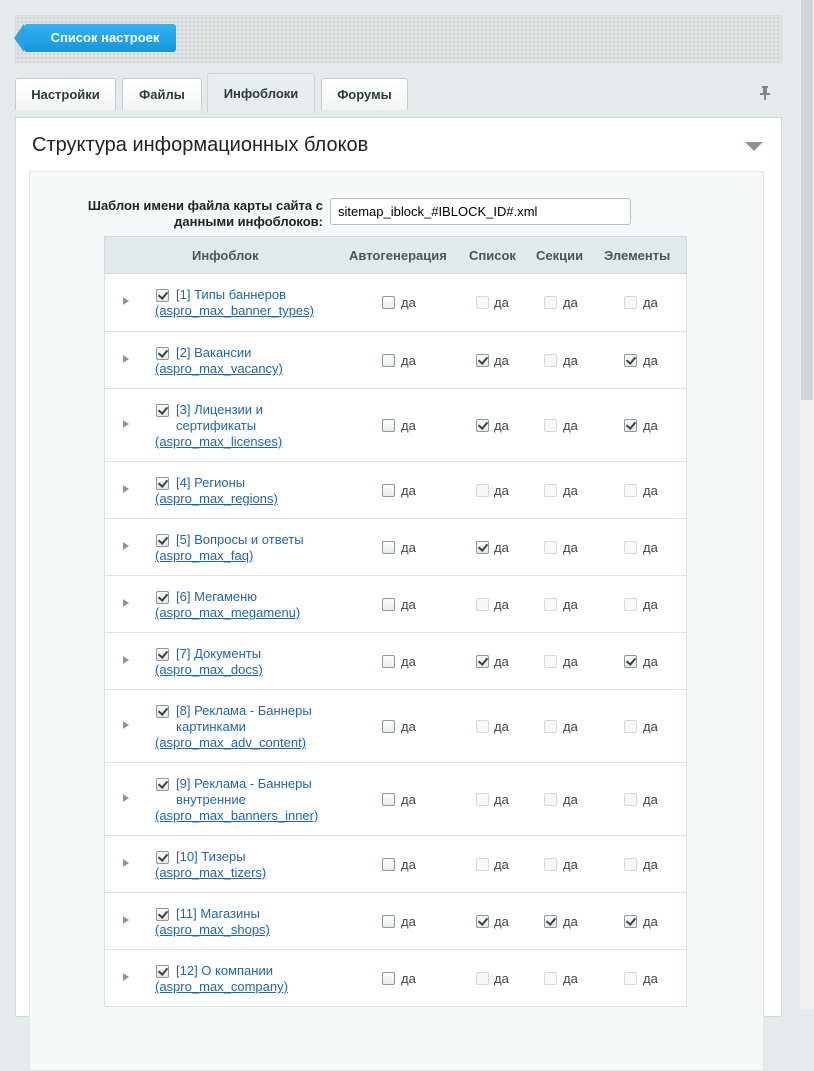 This screenshot has height=1071, width=814. What do you see at coordinates (240, 418) in the screenshot?
I see `iblock-title: [3] Лицензии и сертификаты` at bounding box center [240, 418].